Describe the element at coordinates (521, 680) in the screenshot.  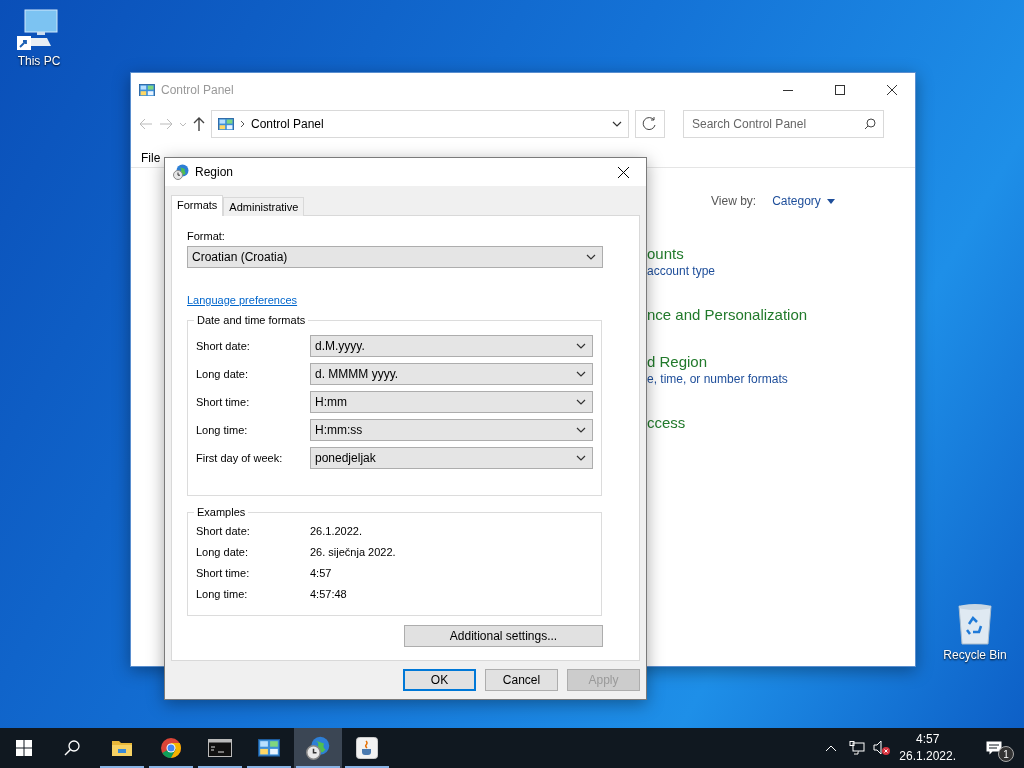
I see `dialog-button: Cancel` at that location.